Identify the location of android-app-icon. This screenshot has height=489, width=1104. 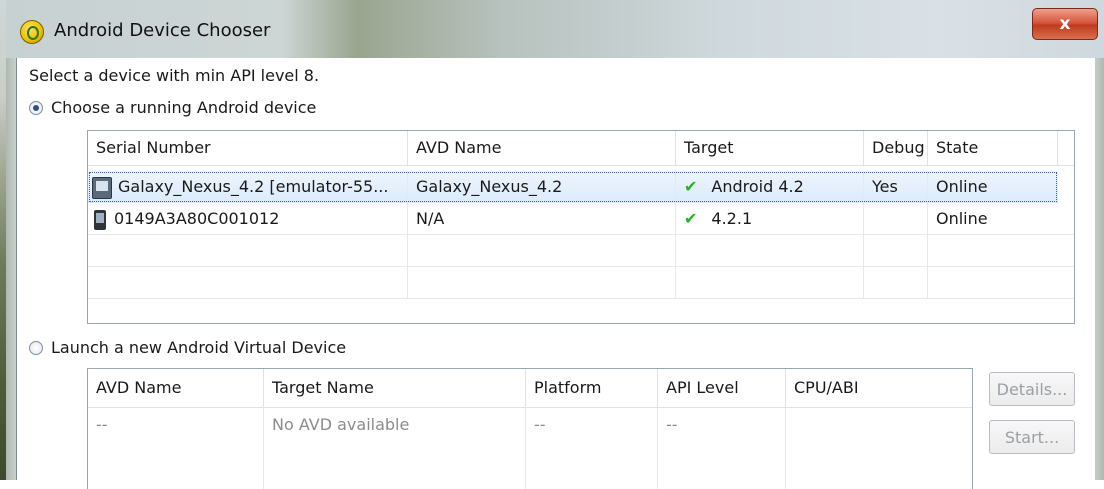
(32, 32).